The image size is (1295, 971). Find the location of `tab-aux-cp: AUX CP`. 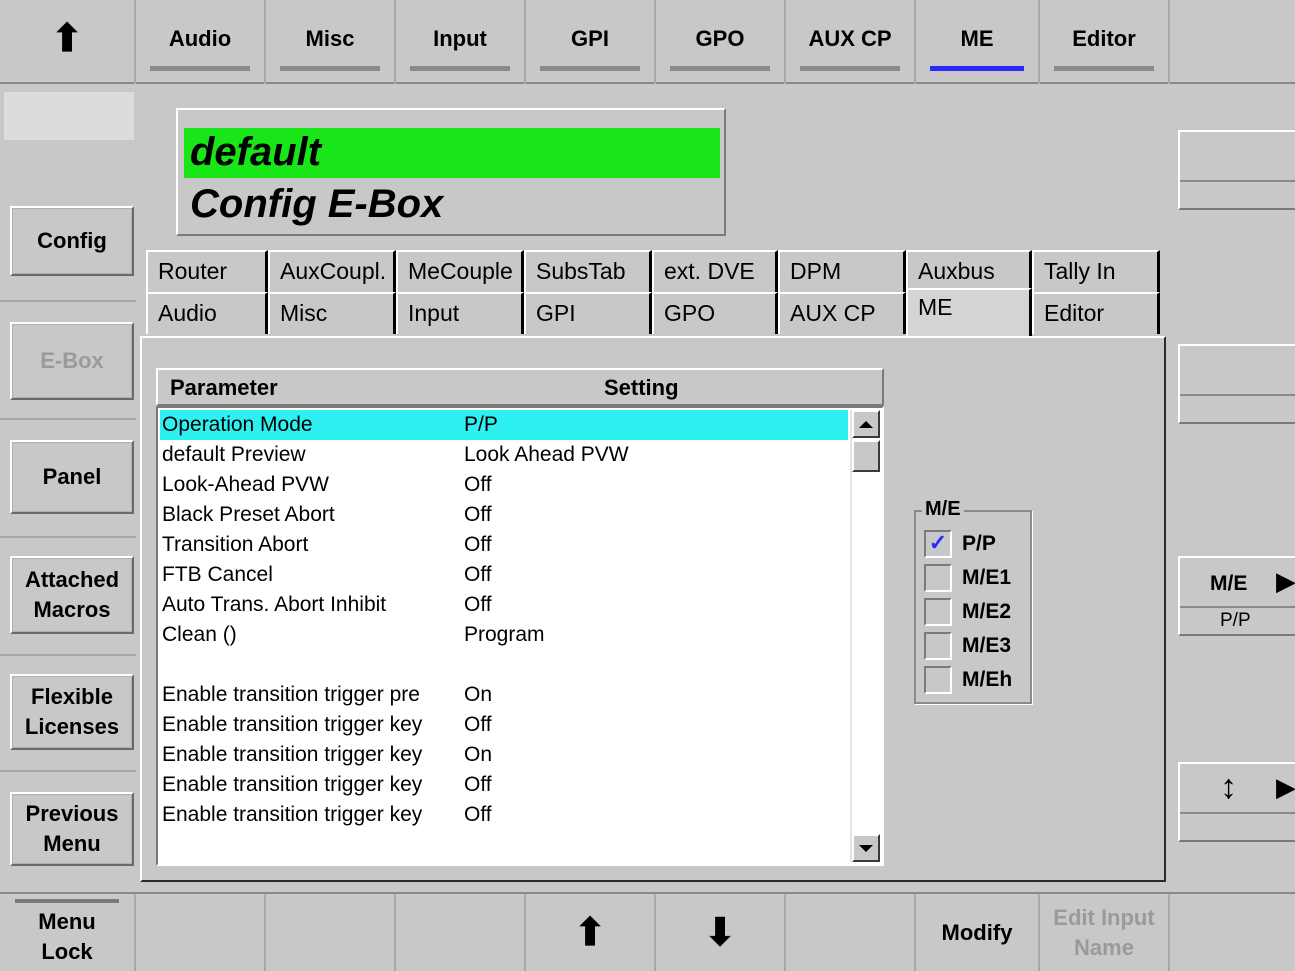

tab-aux-cp: AUX CP is located at coordinates (842, 313).